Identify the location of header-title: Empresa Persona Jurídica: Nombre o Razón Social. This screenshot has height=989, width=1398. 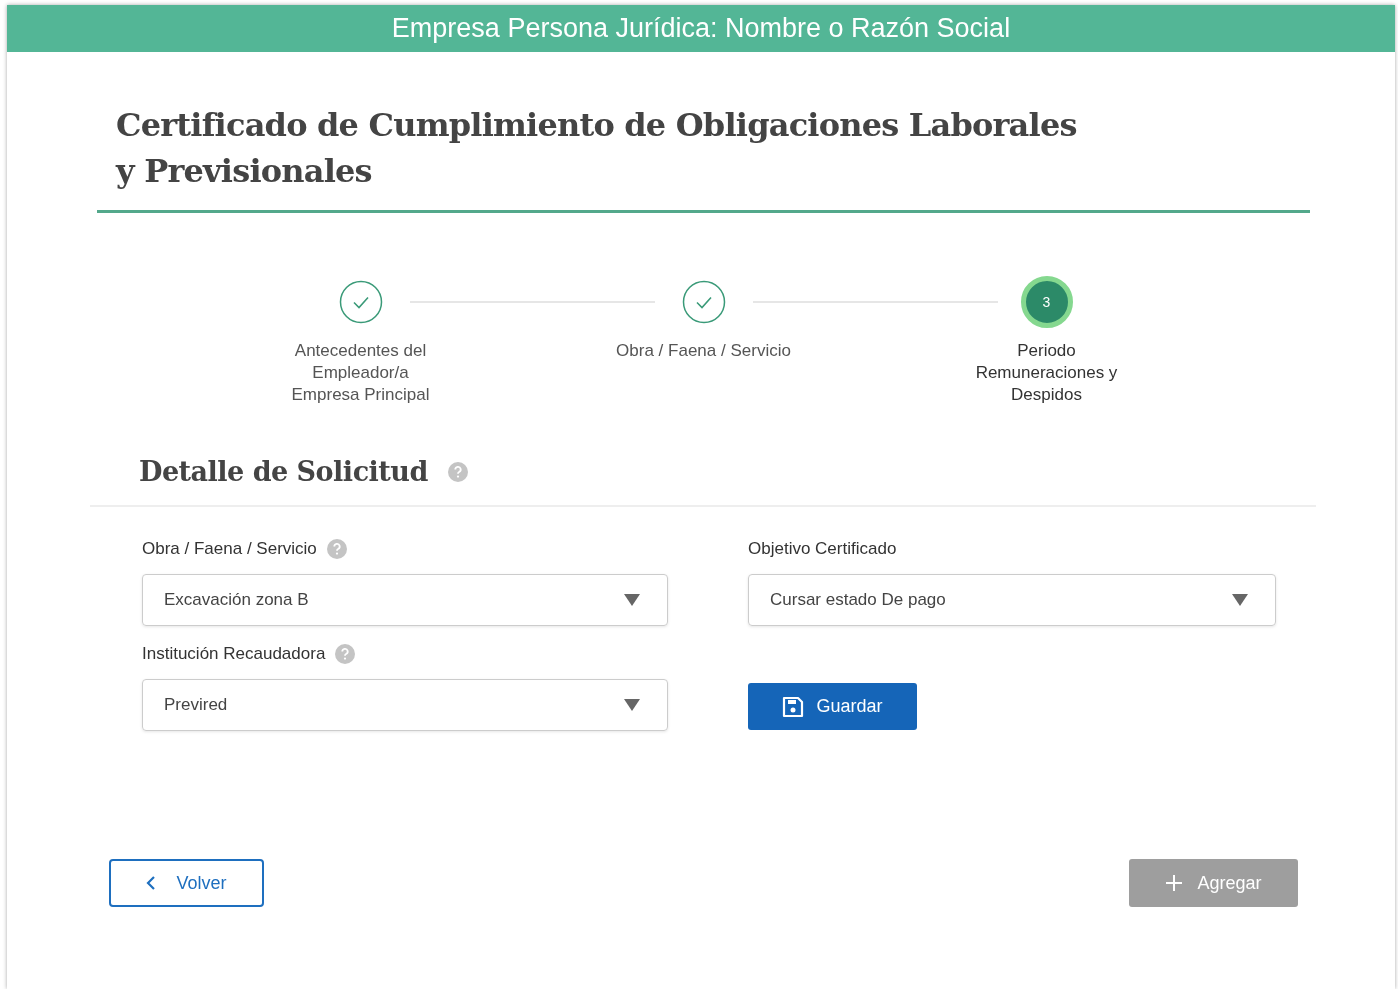
(701, 28).